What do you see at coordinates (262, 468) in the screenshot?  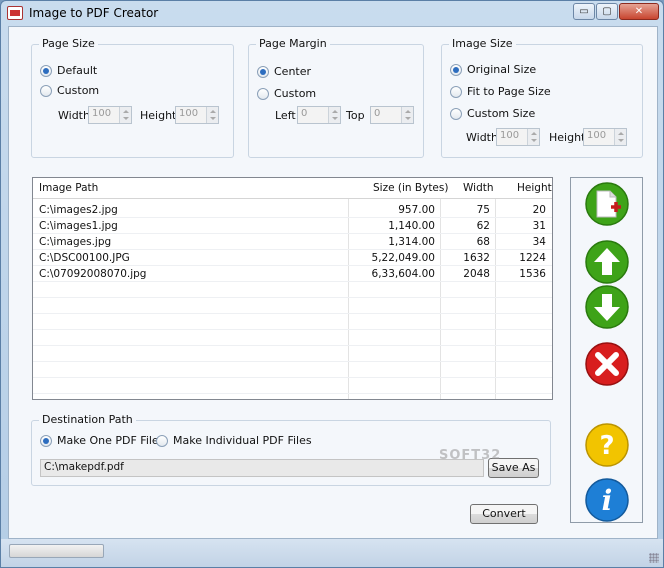 I see `destination-path-field: C:\makepdf.pdf` at bounding box center [262, 468].